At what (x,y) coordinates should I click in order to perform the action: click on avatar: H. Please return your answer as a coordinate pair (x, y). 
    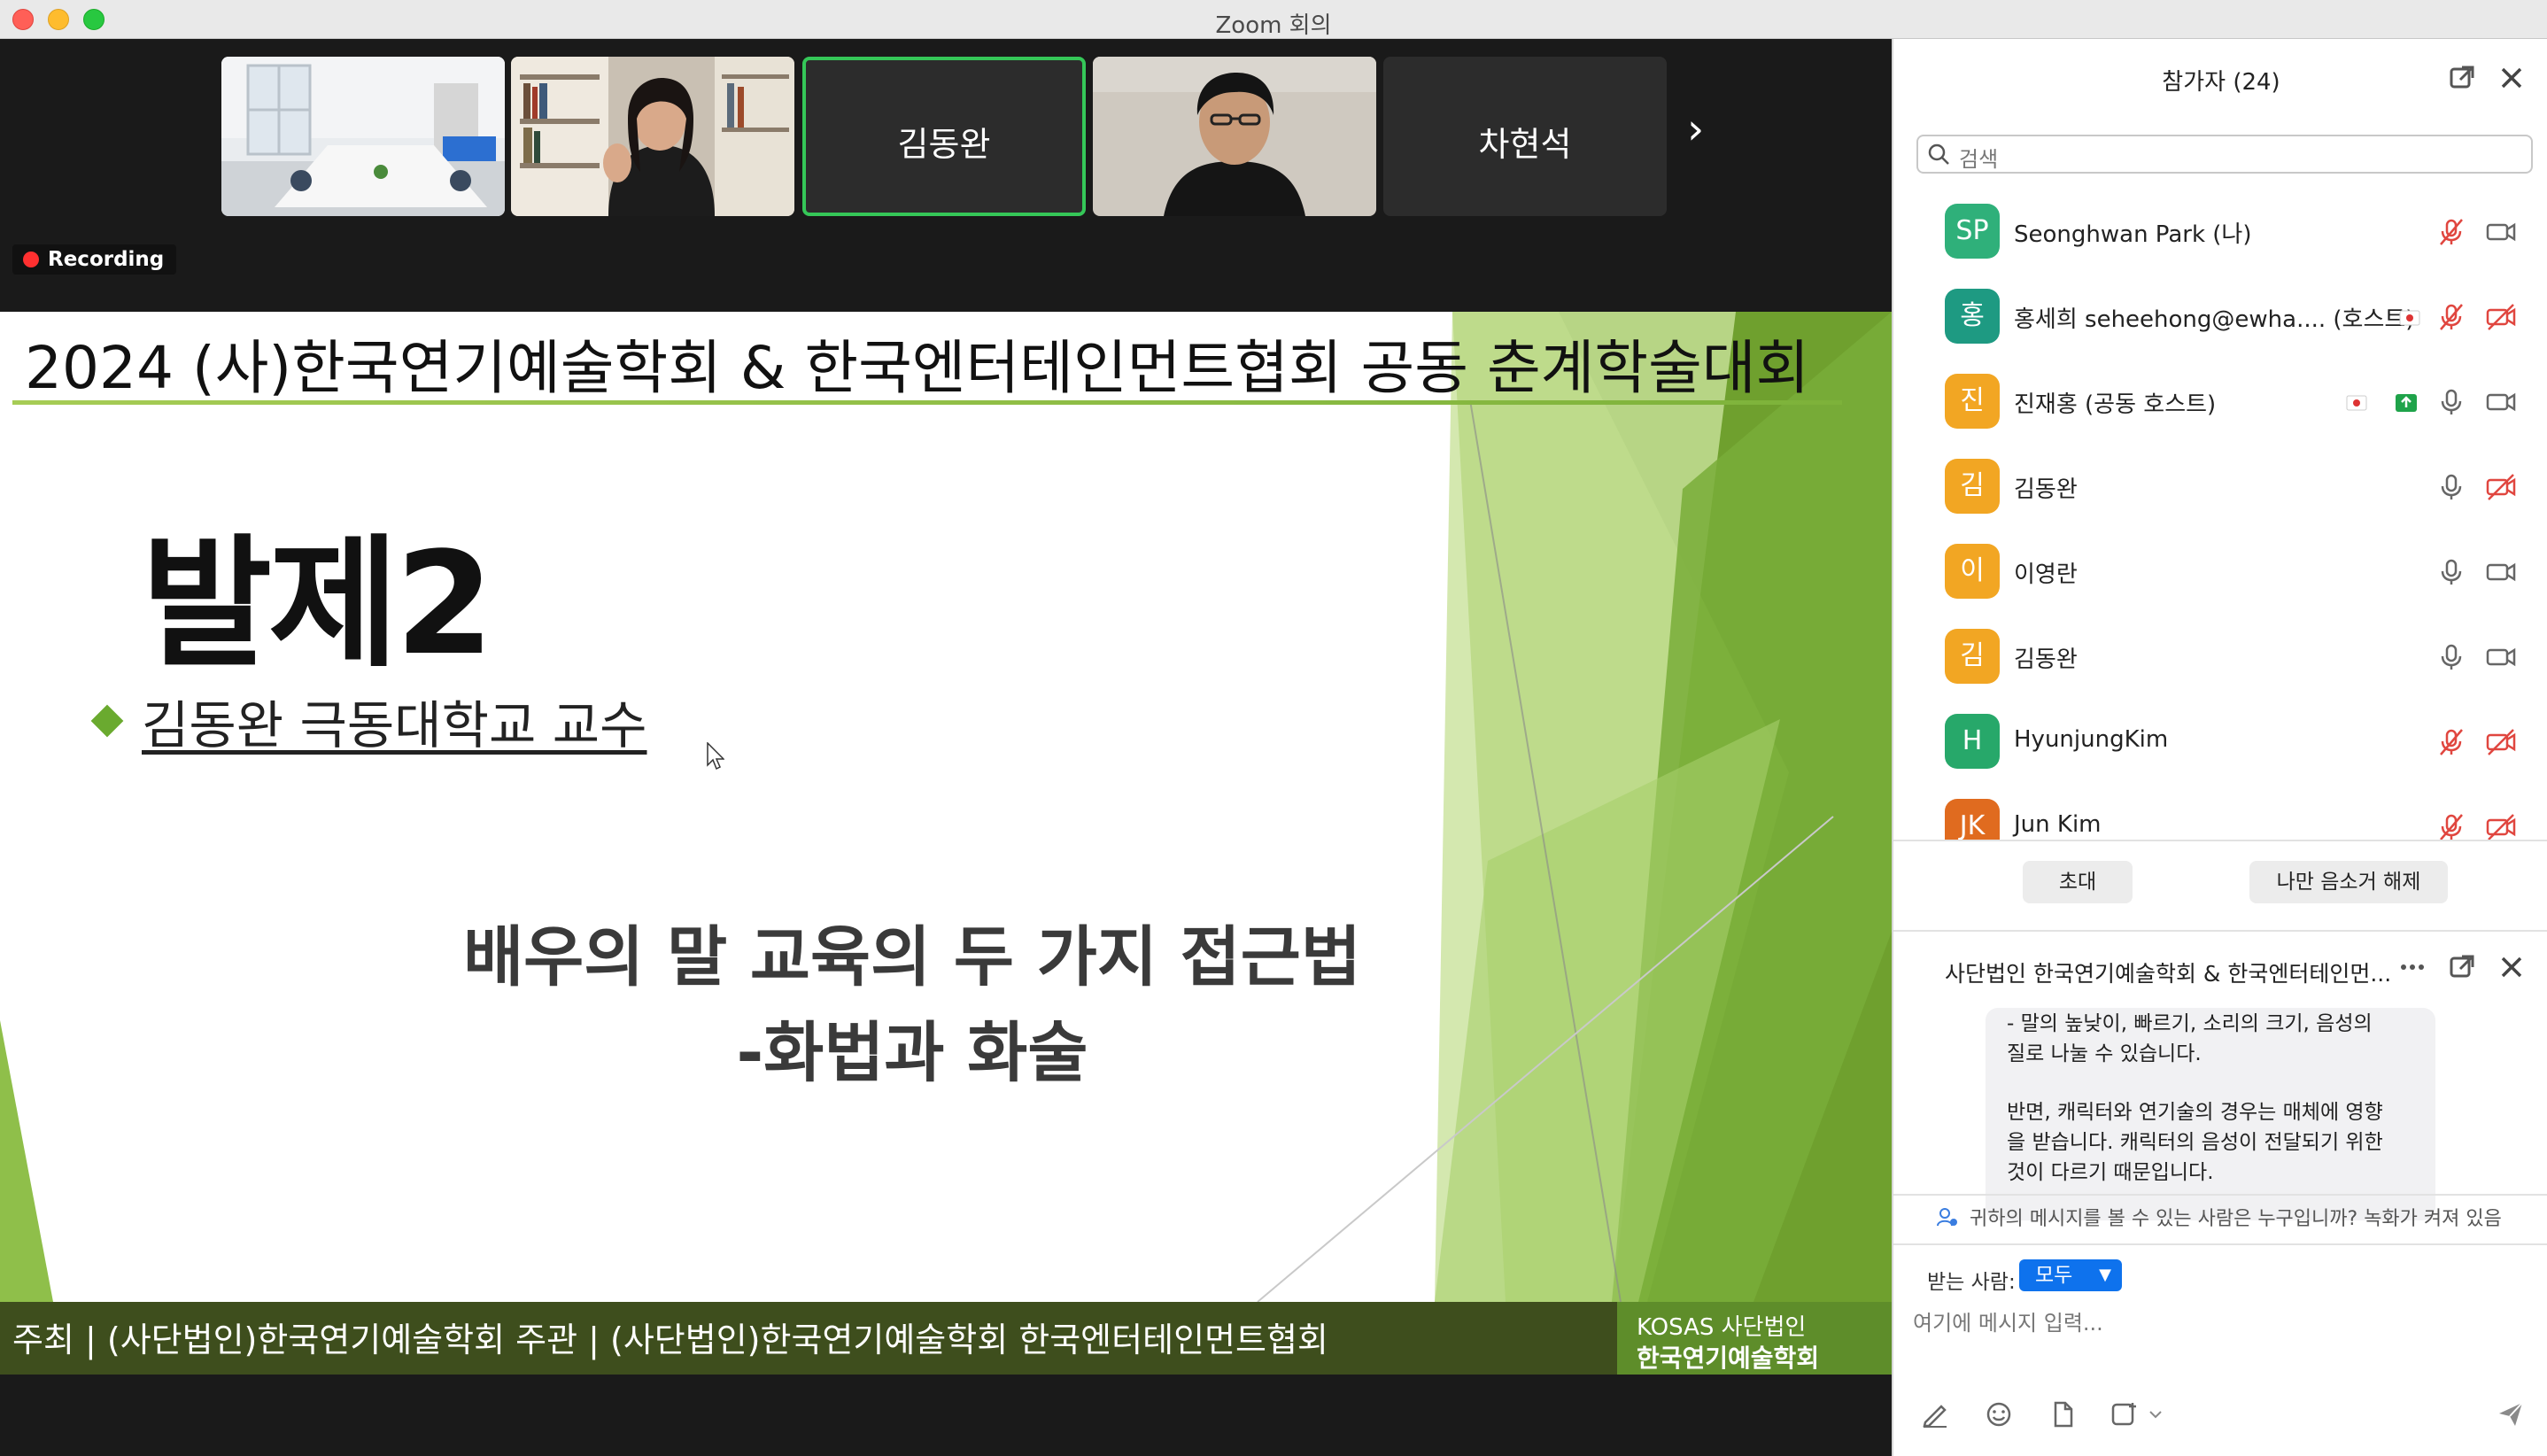
    Looking at the image, I should click on (1973, 741).